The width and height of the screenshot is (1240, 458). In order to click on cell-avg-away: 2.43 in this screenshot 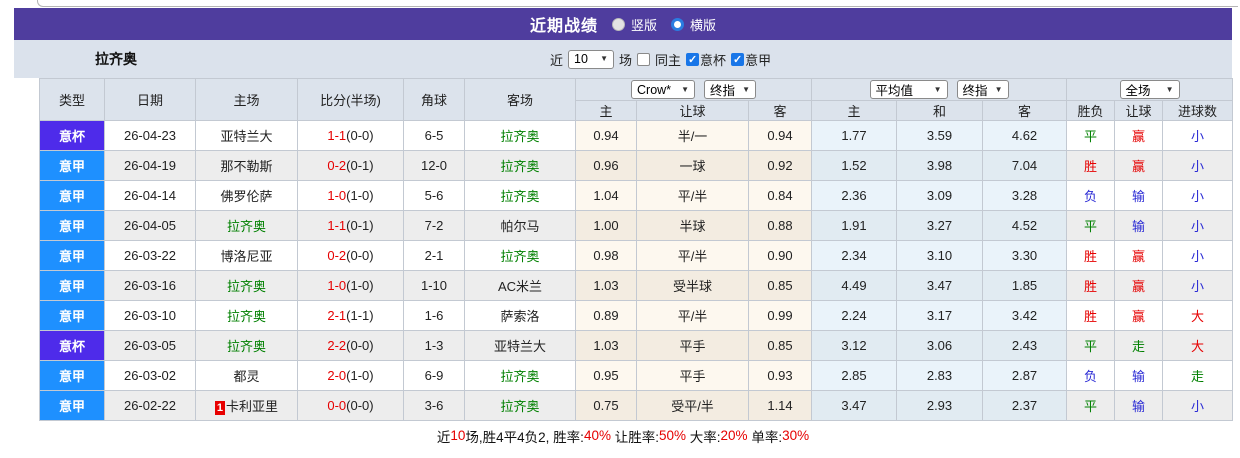, I will do `click(1024, 345)`.